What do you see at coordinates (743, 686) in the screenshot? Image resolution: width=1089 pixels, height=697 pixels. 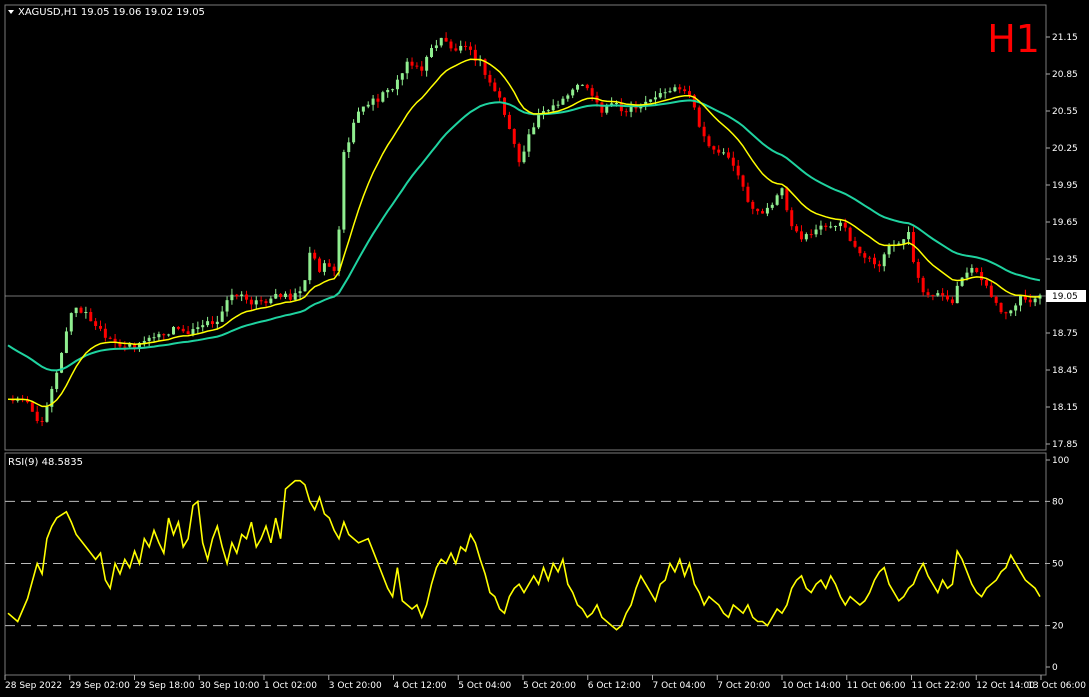 I see `time-tick-label: 7 Oct 20:00` at bounding box center [743, 686].